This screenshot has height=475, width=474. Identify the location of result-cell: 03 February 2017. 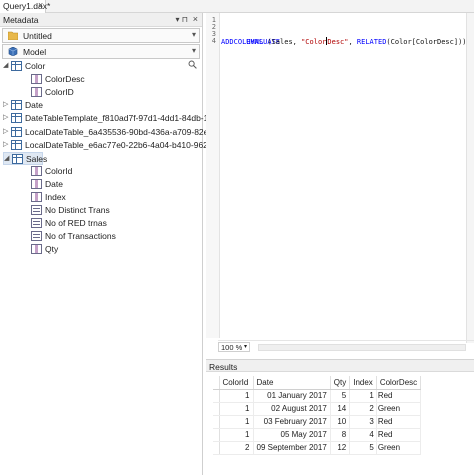
(292, 422).